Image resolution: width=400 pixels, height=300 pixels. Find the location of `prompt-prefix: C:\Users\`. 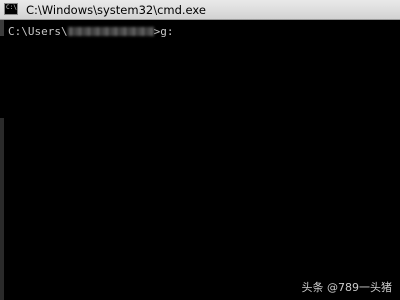

prompt-prefix: C:\Users\ is located at coordinates (38, 31).